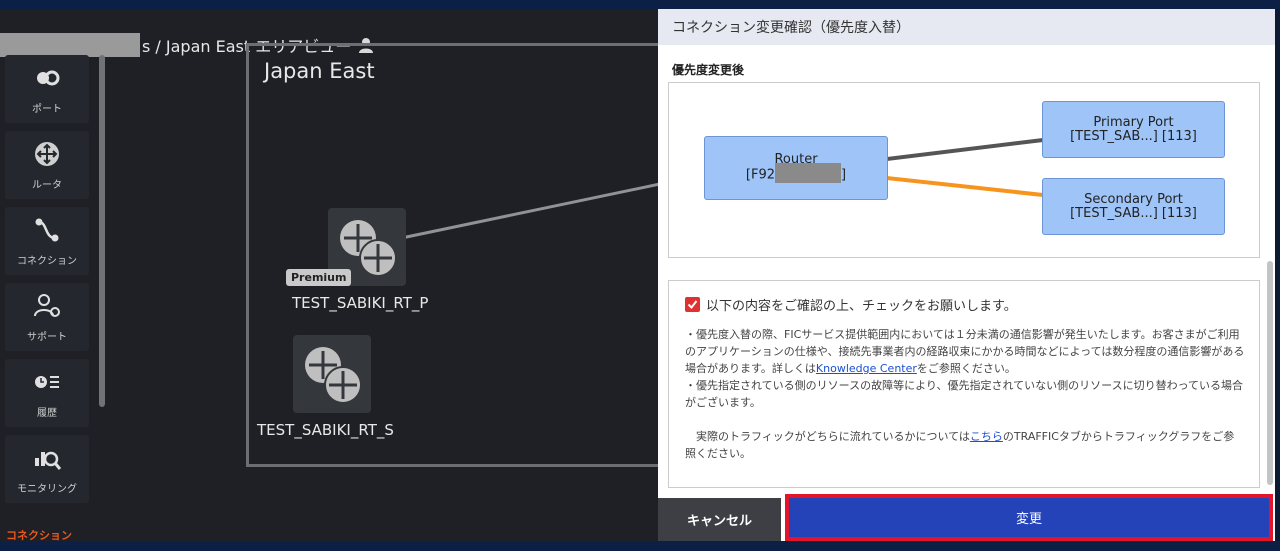 This screenshot has height=551, width=1280. Describe the element at coordinates (965, 186) in the screenshot. I see `secondary-link` at that location.